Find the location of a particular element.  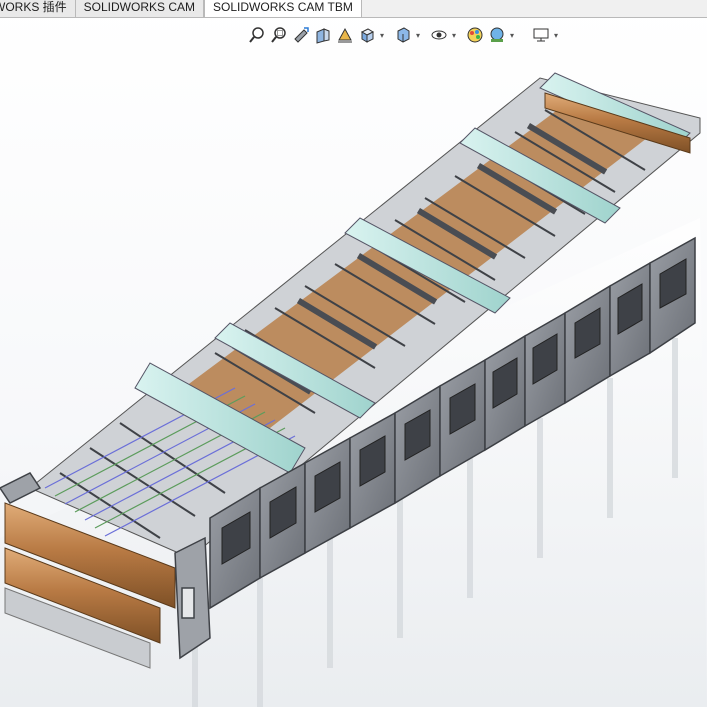

view-orientation-icon is located at coordinates (367, 35).